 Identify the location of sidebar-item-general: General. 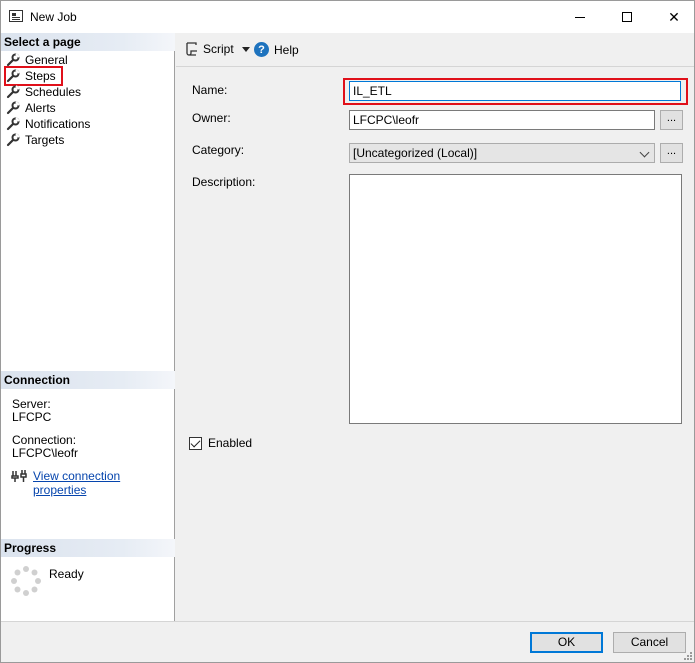
(86, 60).